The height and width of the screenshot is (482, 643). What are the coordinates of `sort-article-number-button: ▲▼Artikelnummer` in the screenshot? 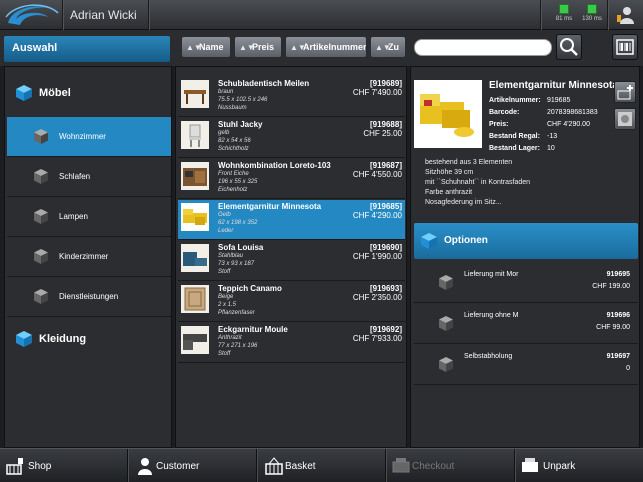 It's located at (326, 47).